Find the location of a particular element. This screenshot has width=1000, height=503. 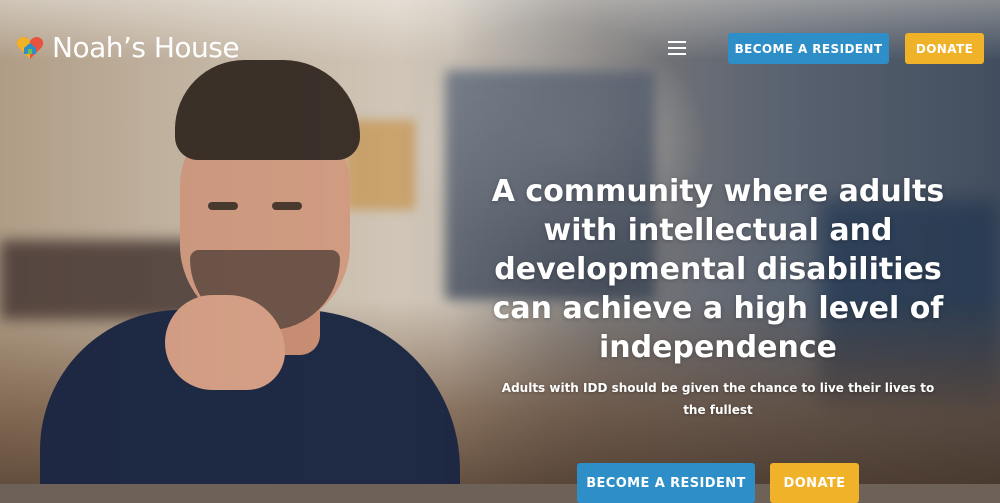

site-logo: Noah’s House is located at coordinates (128, 47).